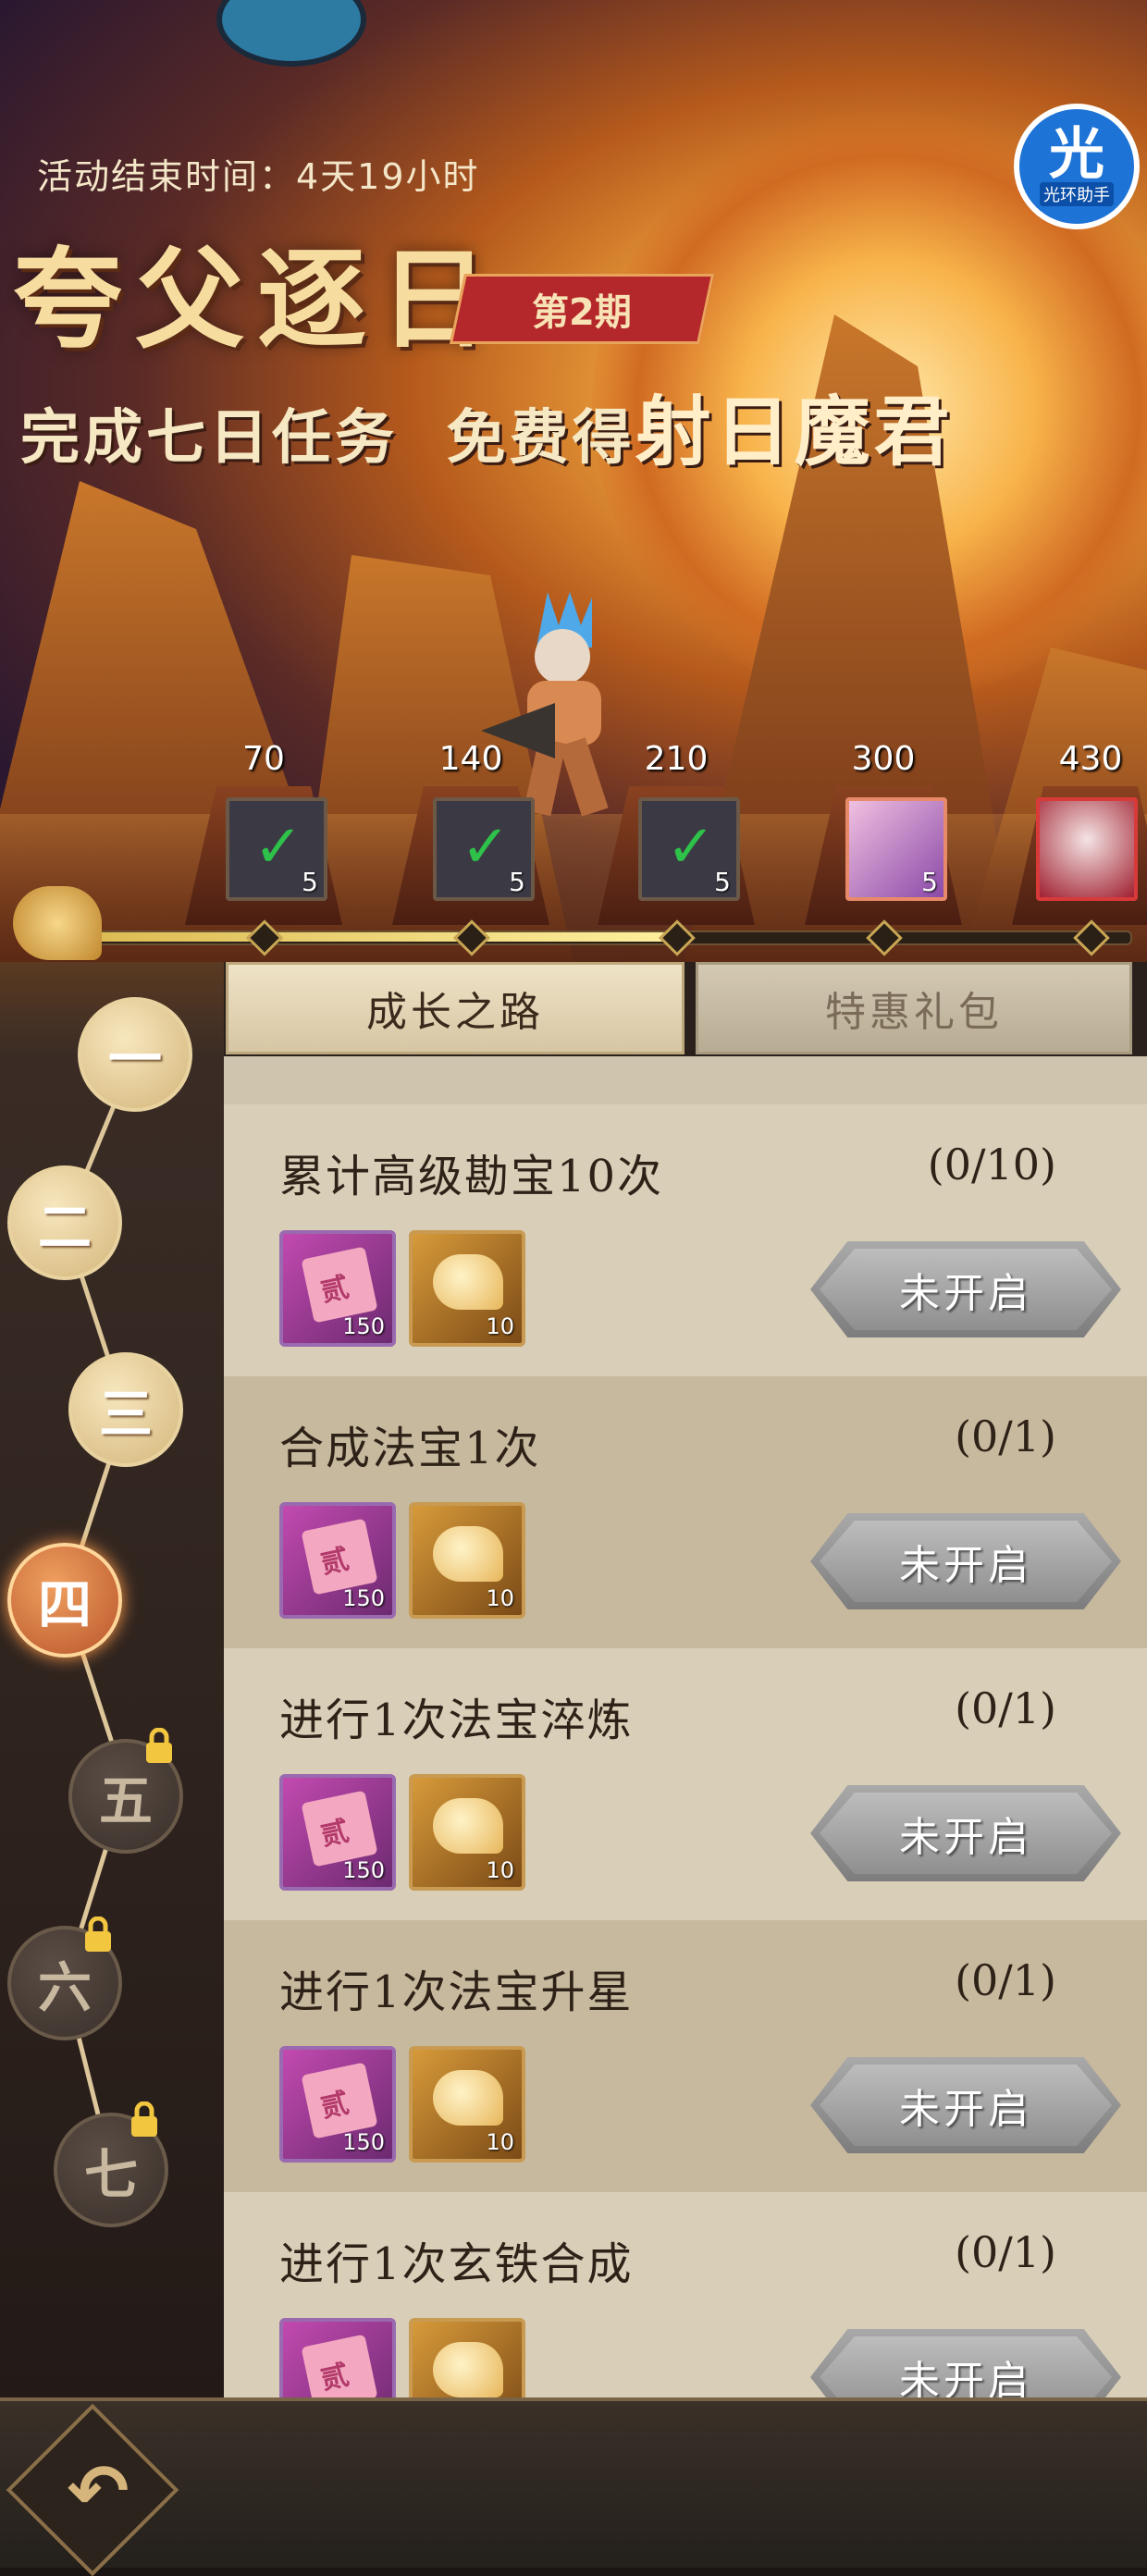 This screenshot has height=2576, width=1147. What do you see at coordinates (257, 299) in the screenshot?
I see `event-title: 夸父逐日` at bounding box center [257, 299].